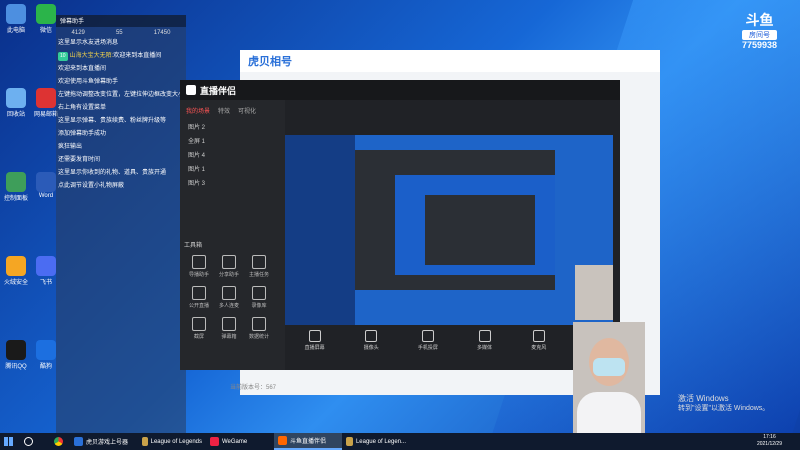 This screenshot has width=800, height=450. Describe the element at coordinates (218, 90) in the screenshot. I see `app-title: 直播伴侣` at that location.